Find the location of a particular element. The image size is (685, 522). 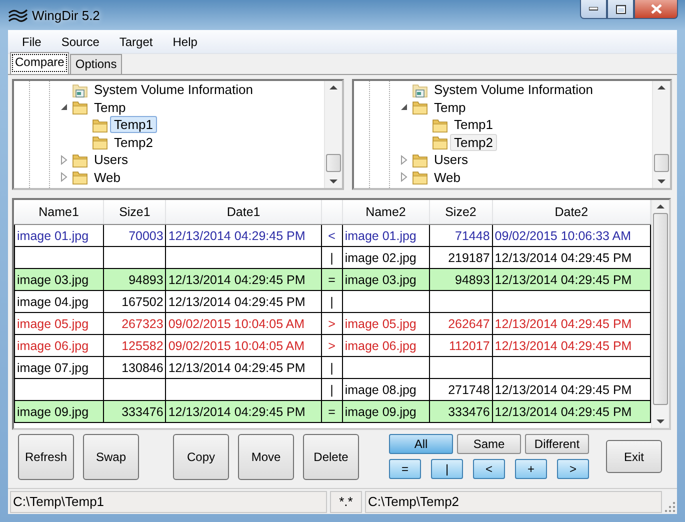

source-tree: System Volume Information Temp Temp1 Temp2 Users Web is located at coordinates (178, 134).